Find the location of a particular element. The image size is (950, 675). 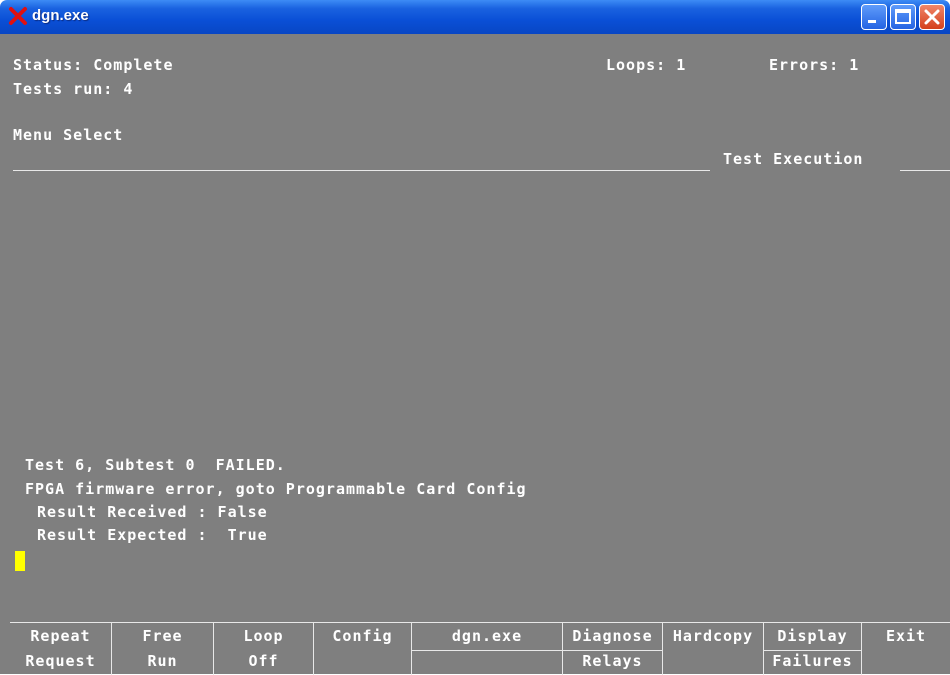

fkey-label: Loop is located at coordinates (263, 636).